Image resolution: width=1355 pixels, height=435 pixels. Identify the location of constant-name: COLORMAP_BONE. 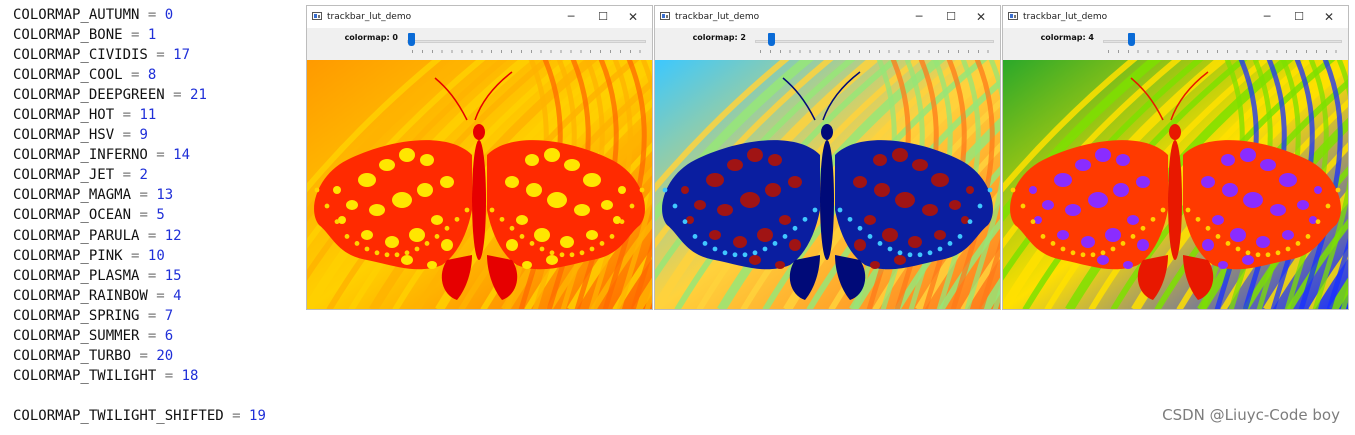
(68, 35).